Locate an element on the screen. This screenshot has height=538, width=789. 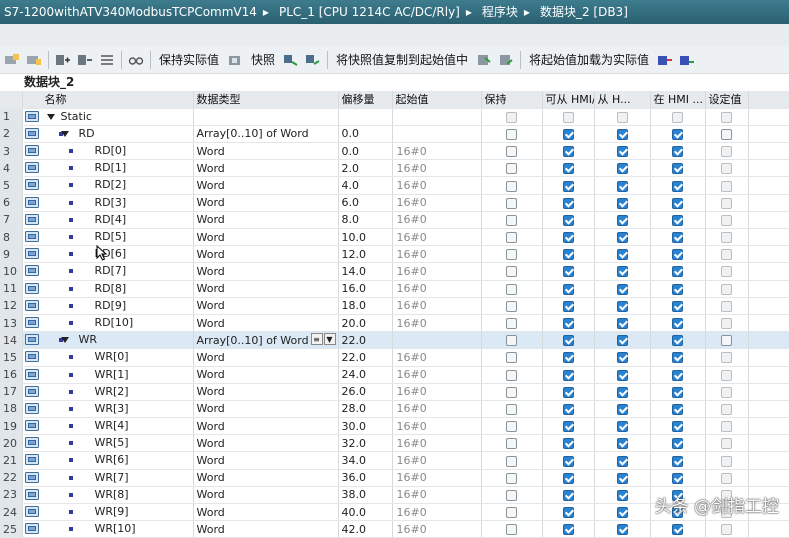
name-cell: WR[5] is located at coordinates (108, 443).